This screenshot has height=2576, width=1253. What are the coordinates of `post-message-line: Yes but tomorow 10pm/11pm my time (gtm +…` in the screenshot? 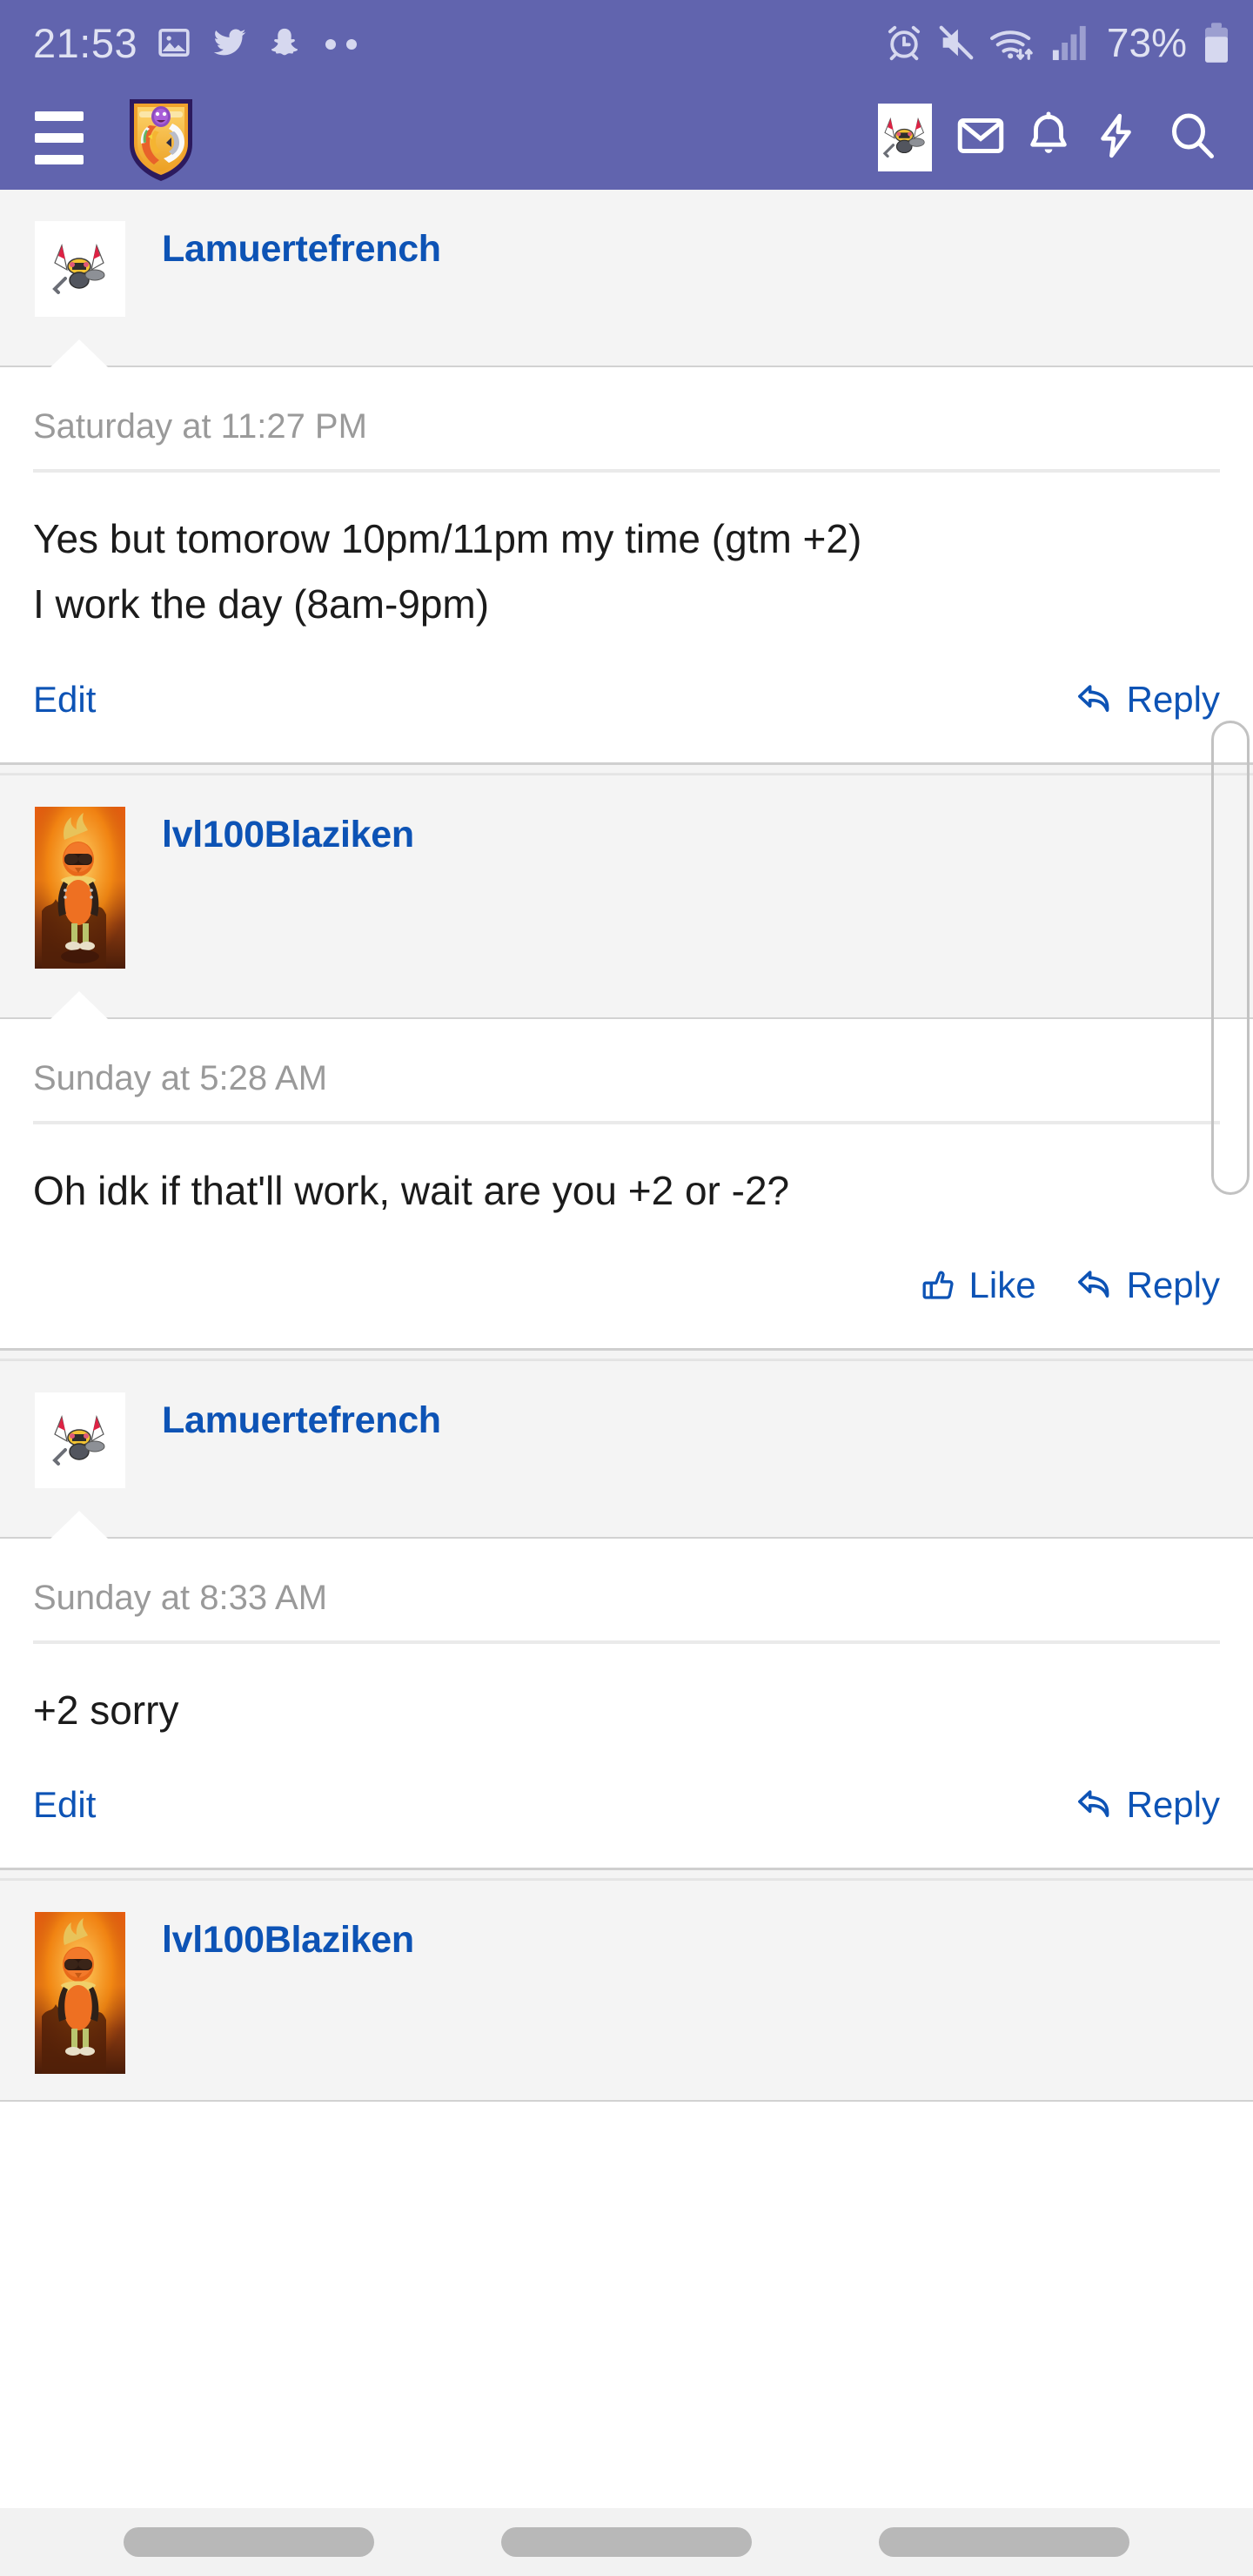 It's located at (448, 538).